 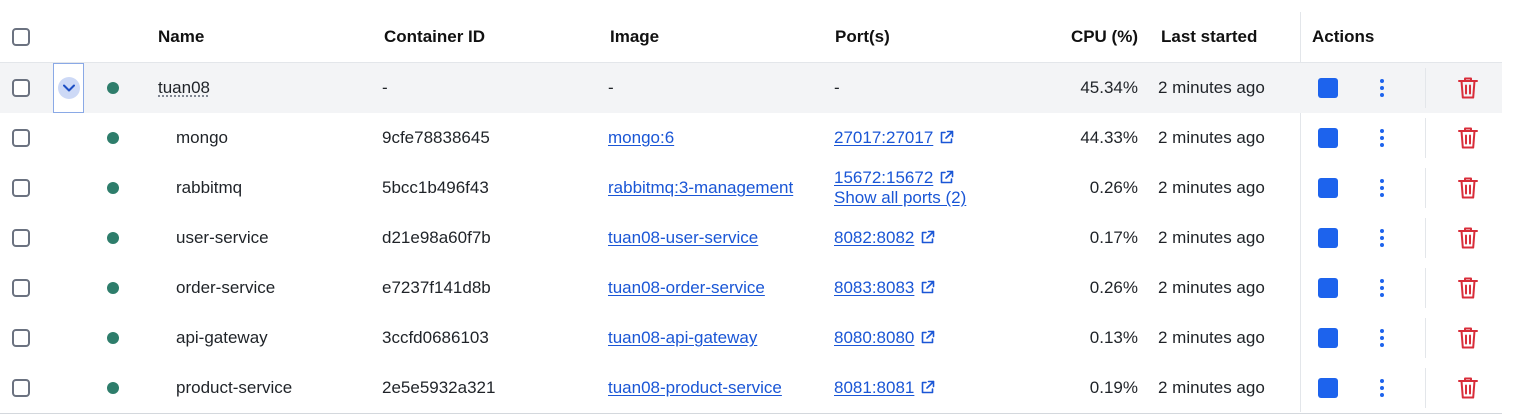 I want to click on container-id: 3ccfd0686103, so click(x=435, y=337).